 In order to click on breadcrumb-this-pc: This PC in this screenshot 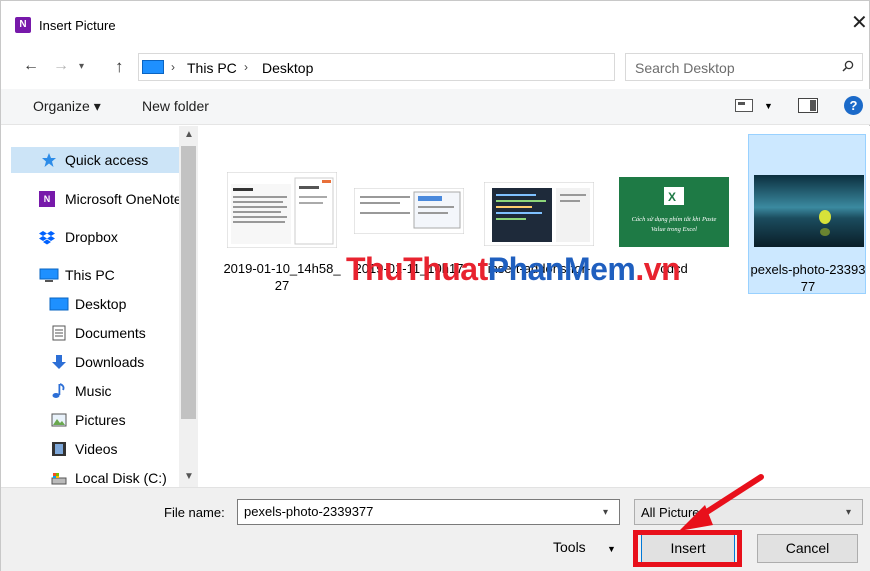, I will do `click(212, 68)`.